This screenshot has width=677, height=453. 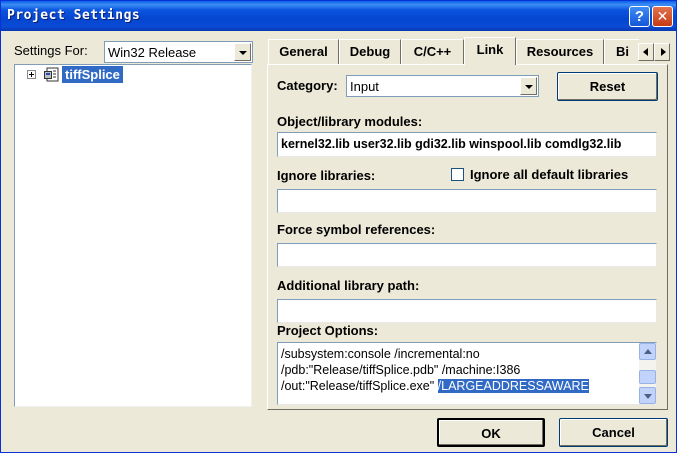 I want to click on tree-item-label: tiffSplice, so click(x=92, y=74).